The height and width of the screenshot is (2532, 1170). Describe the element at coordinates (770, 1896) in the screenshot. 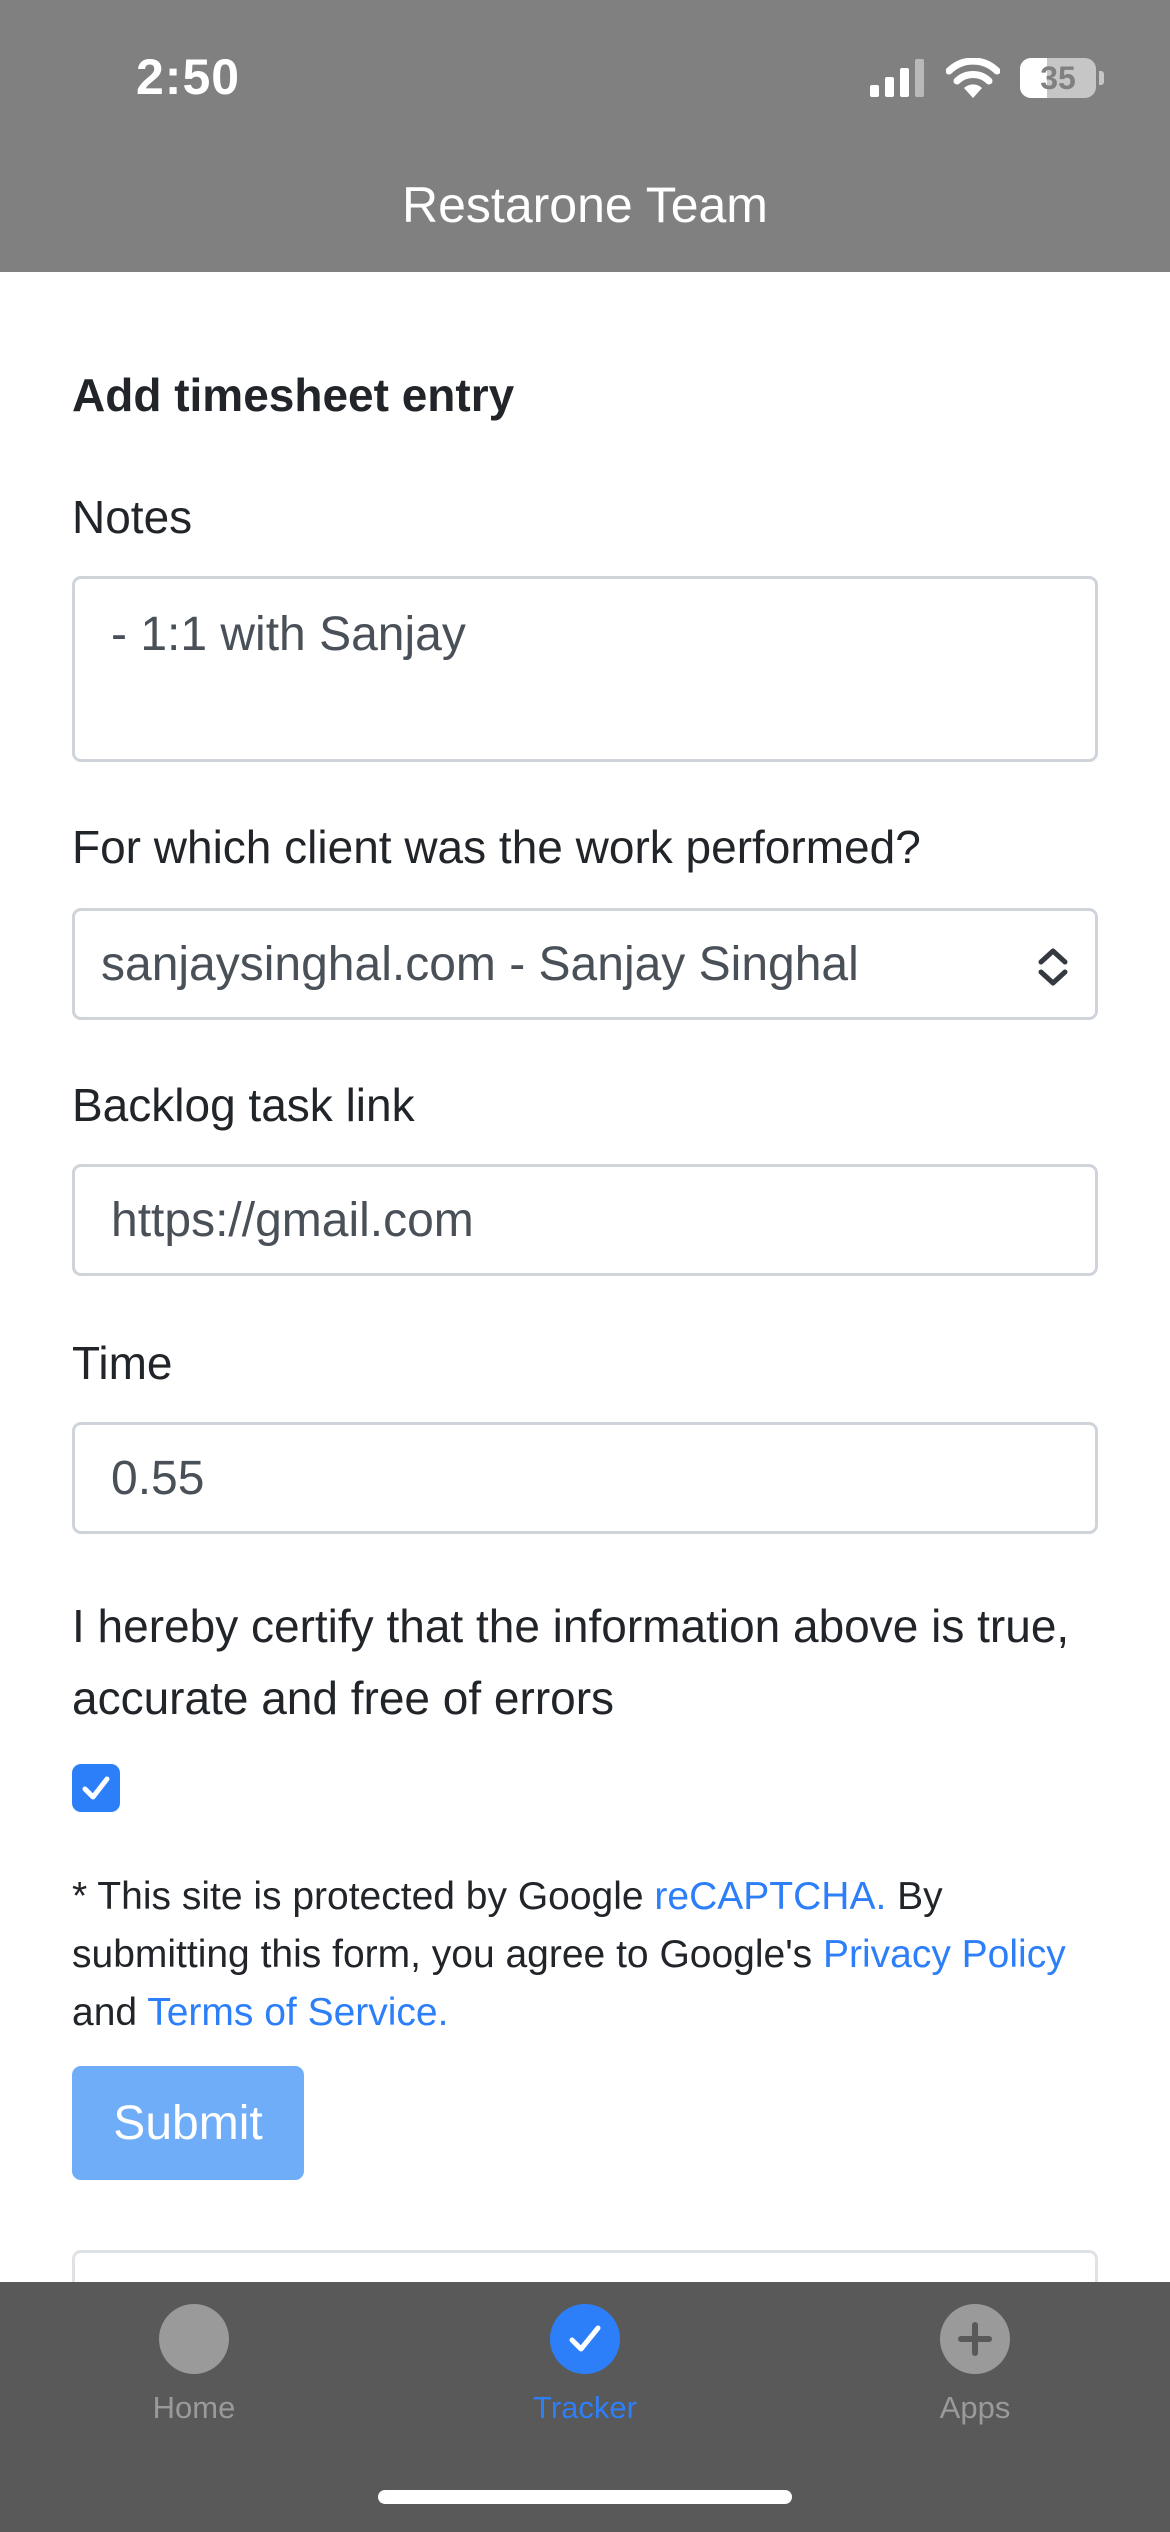

I see `recaptcha-link: reCAPTCHA.` at that location.